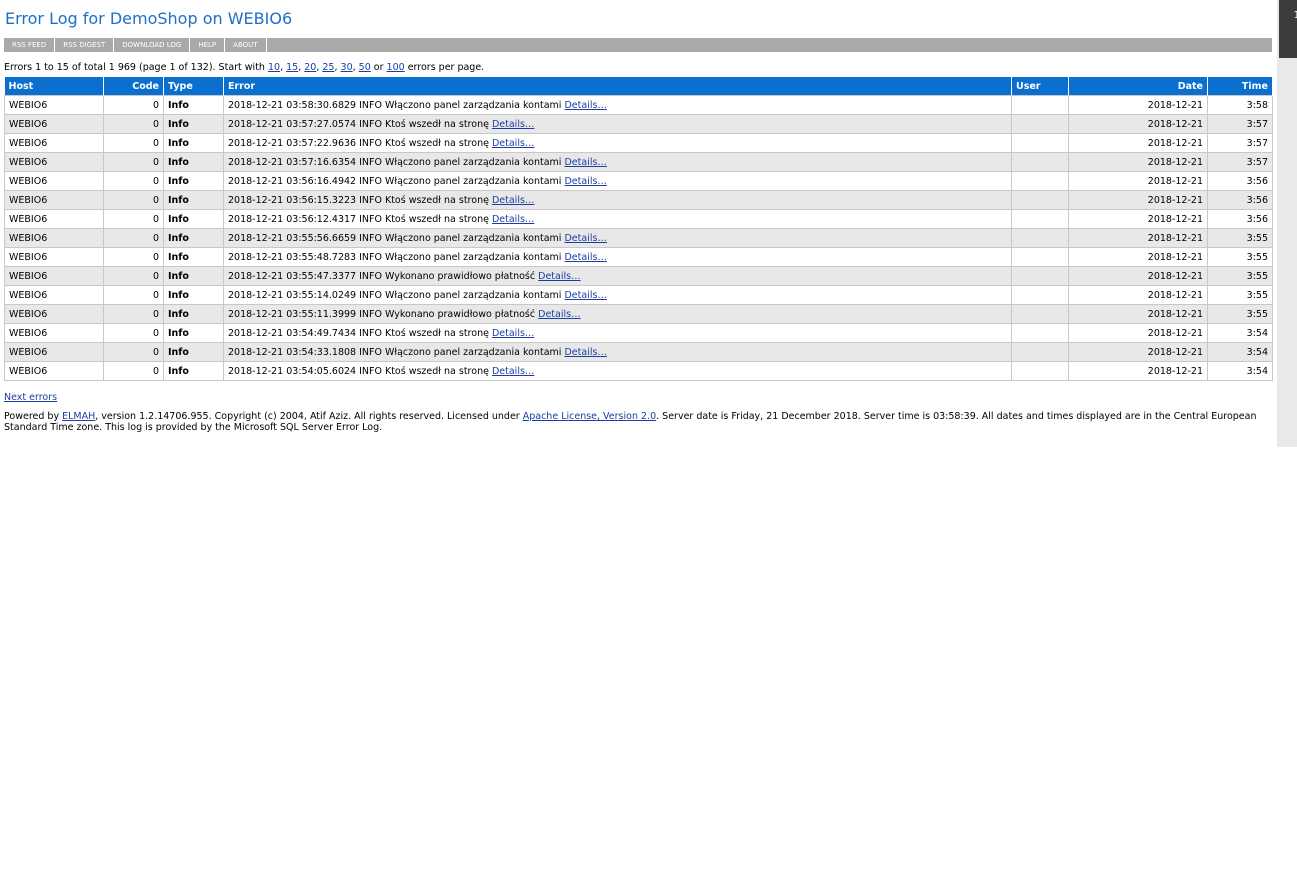 Image resolution: width=1297 pixels, height=883 pixels. What do you see at coordinates (1240, 333) in the screenshot?
I see `cell-time: 3:54` at bounding box center [1240, 333].